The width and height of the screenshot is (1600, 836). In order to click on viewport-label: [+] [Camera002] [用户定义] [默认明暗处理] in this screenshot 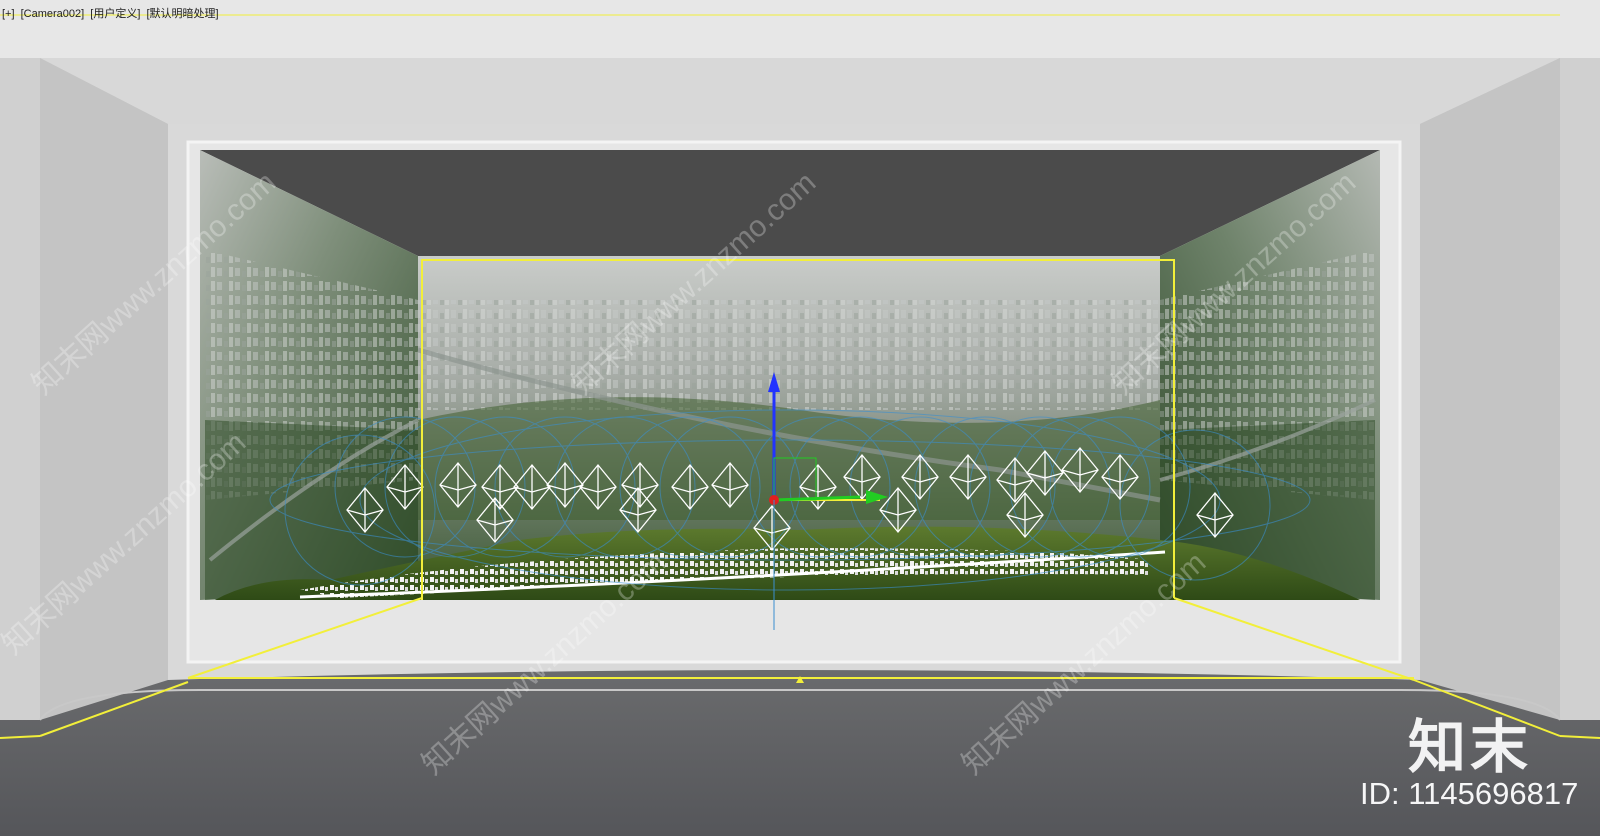, I will do `click(112, 13)`.